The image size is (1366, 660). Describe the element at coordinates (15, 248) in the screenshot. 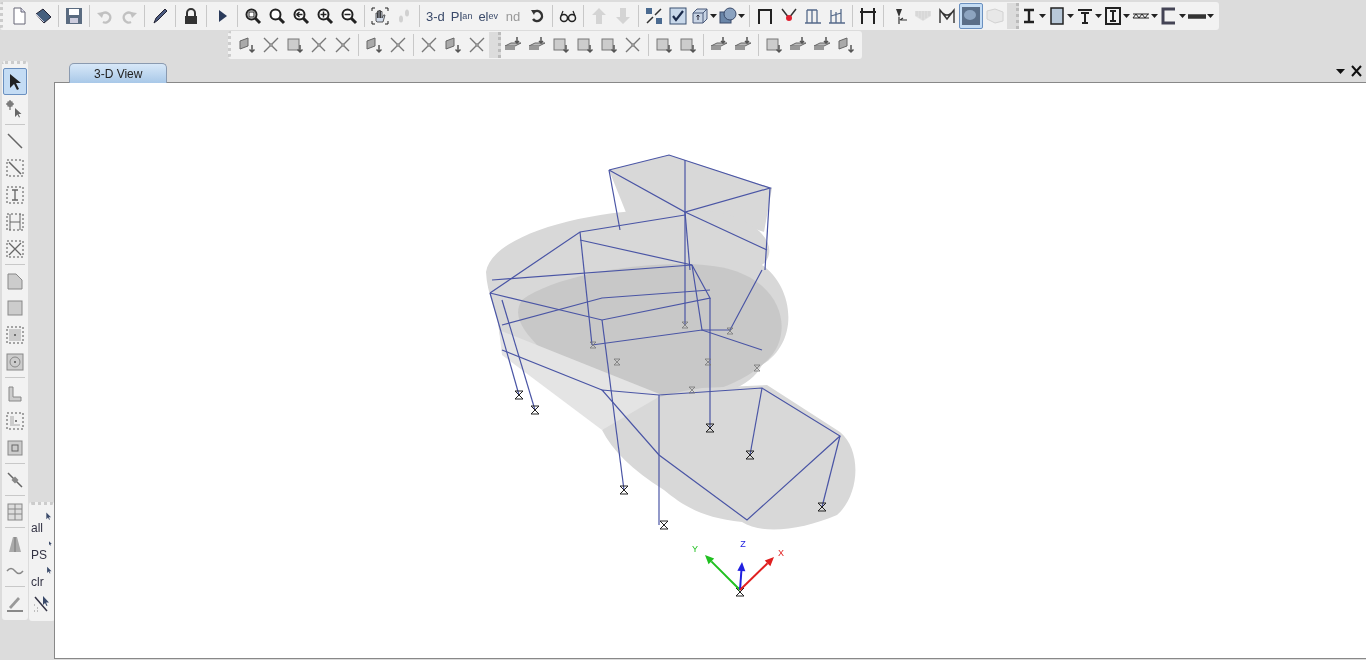

I see `dashed-box-cross-icon` at that location.